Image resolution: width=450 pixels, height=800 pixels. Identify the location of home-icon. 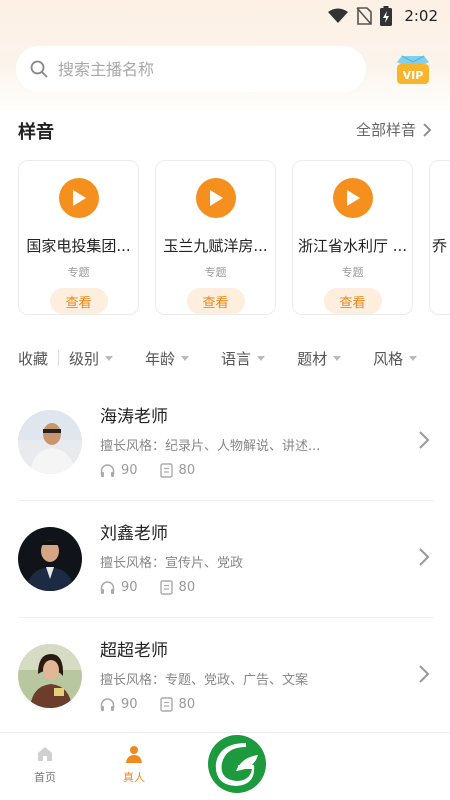
(45, 754).